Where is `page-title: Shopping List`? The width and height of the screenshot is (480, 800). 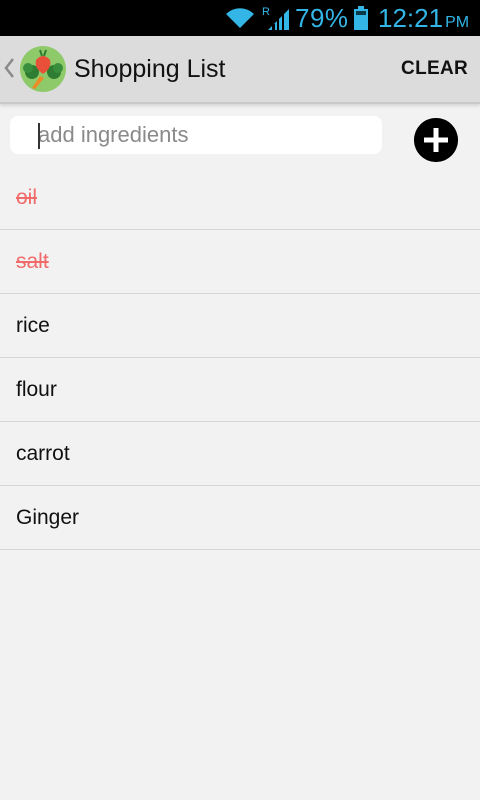
page-title: Shopping List is located at coordinates (150, 69).